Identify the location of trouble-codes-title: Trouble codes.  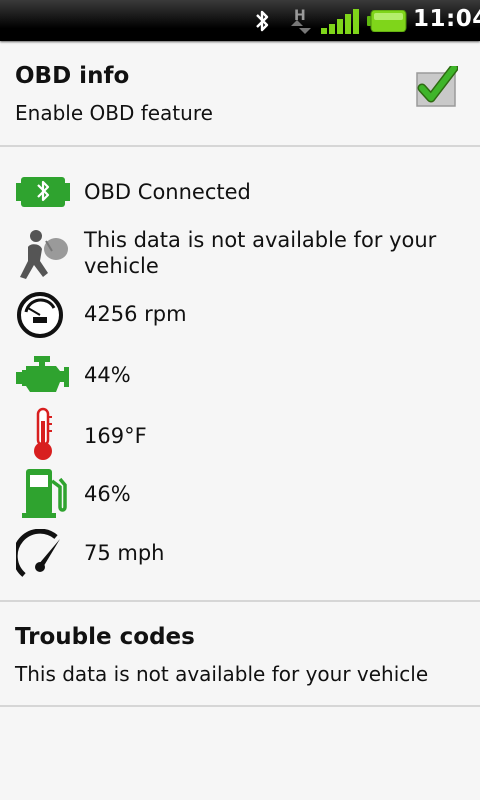
(105, 637).